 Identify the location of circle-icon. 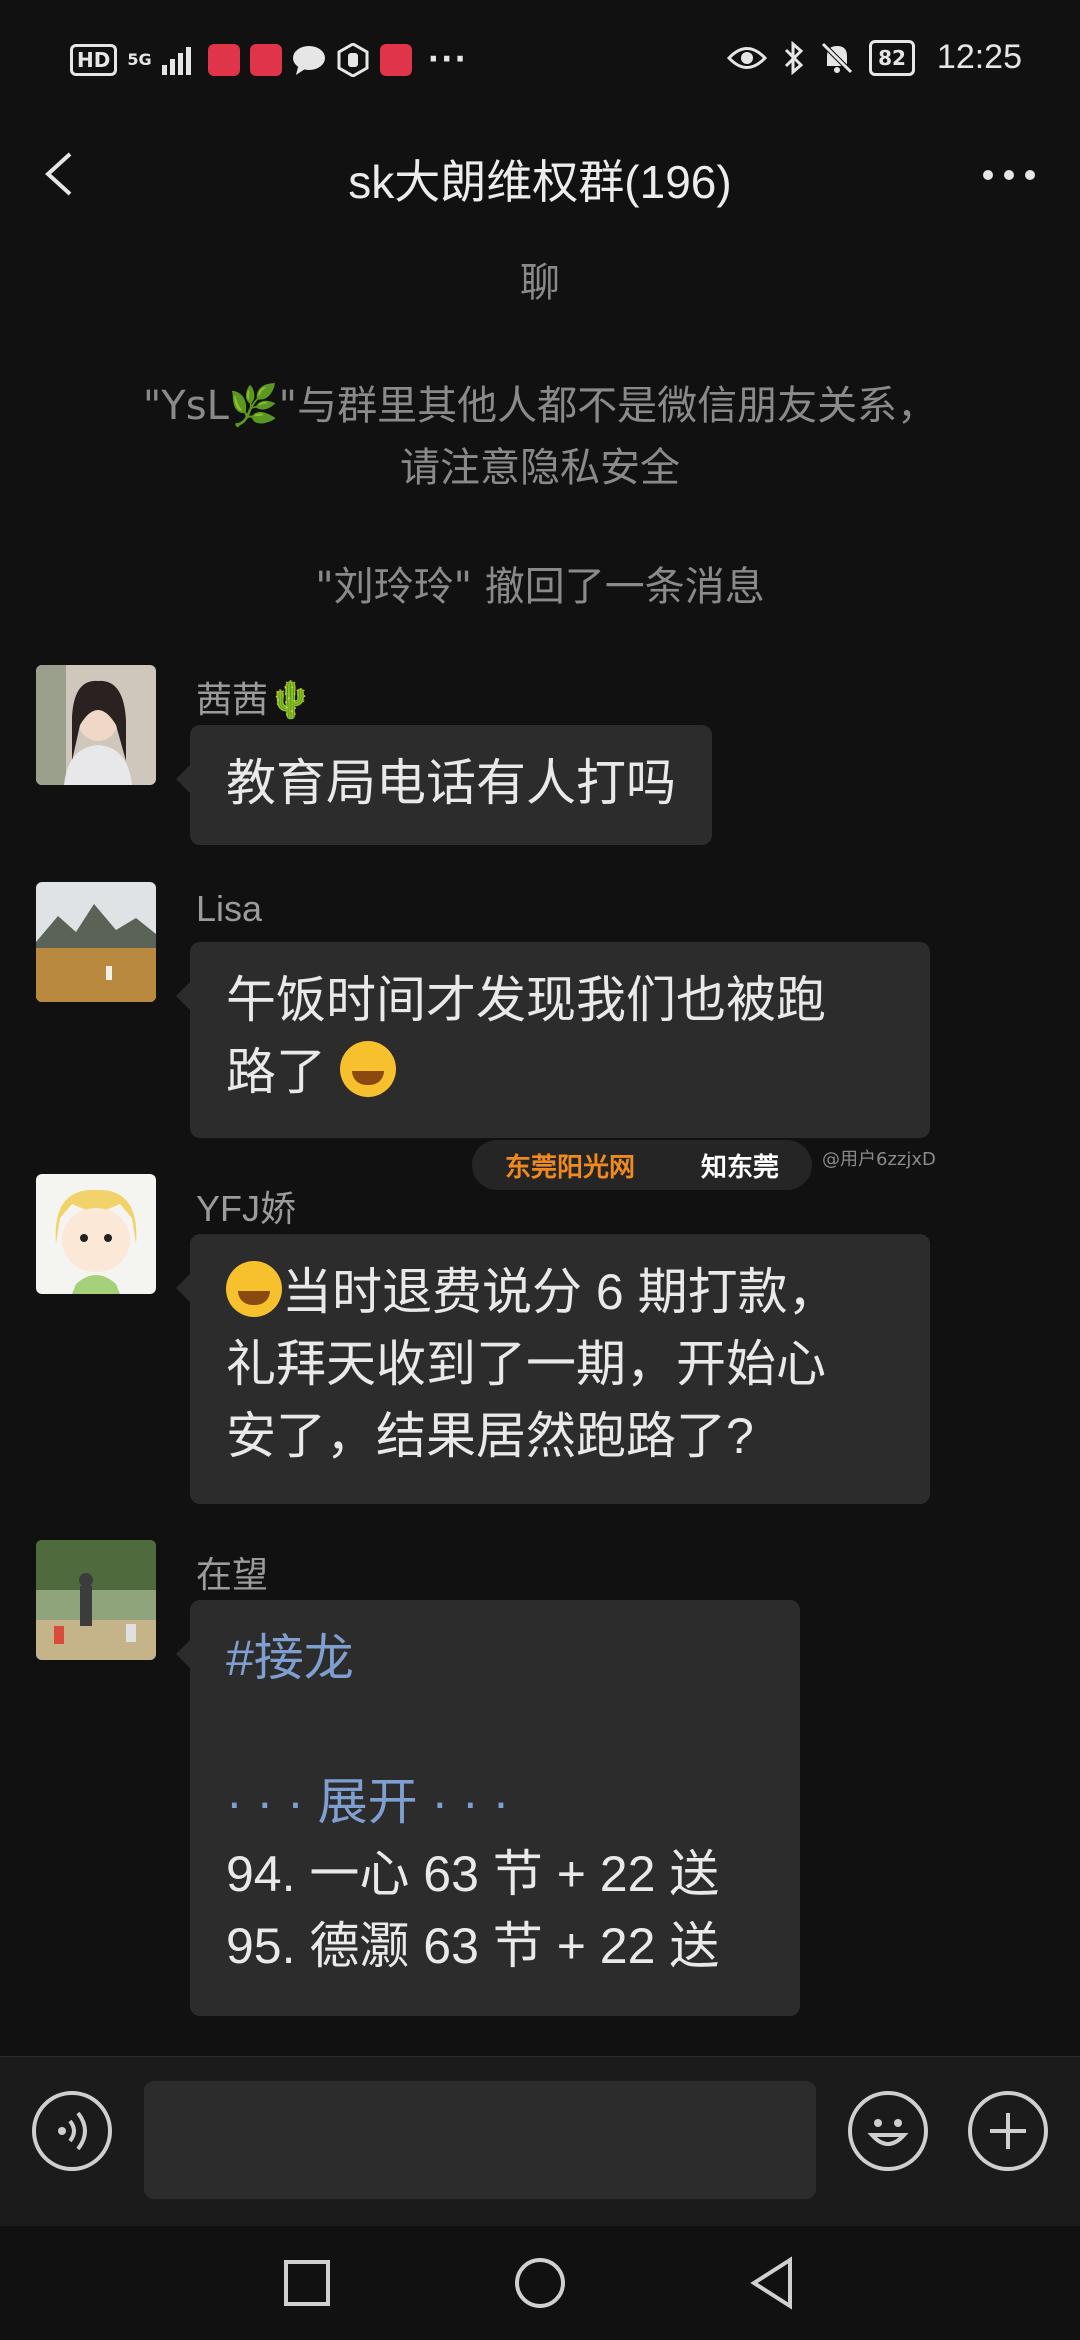
(540, 2283).